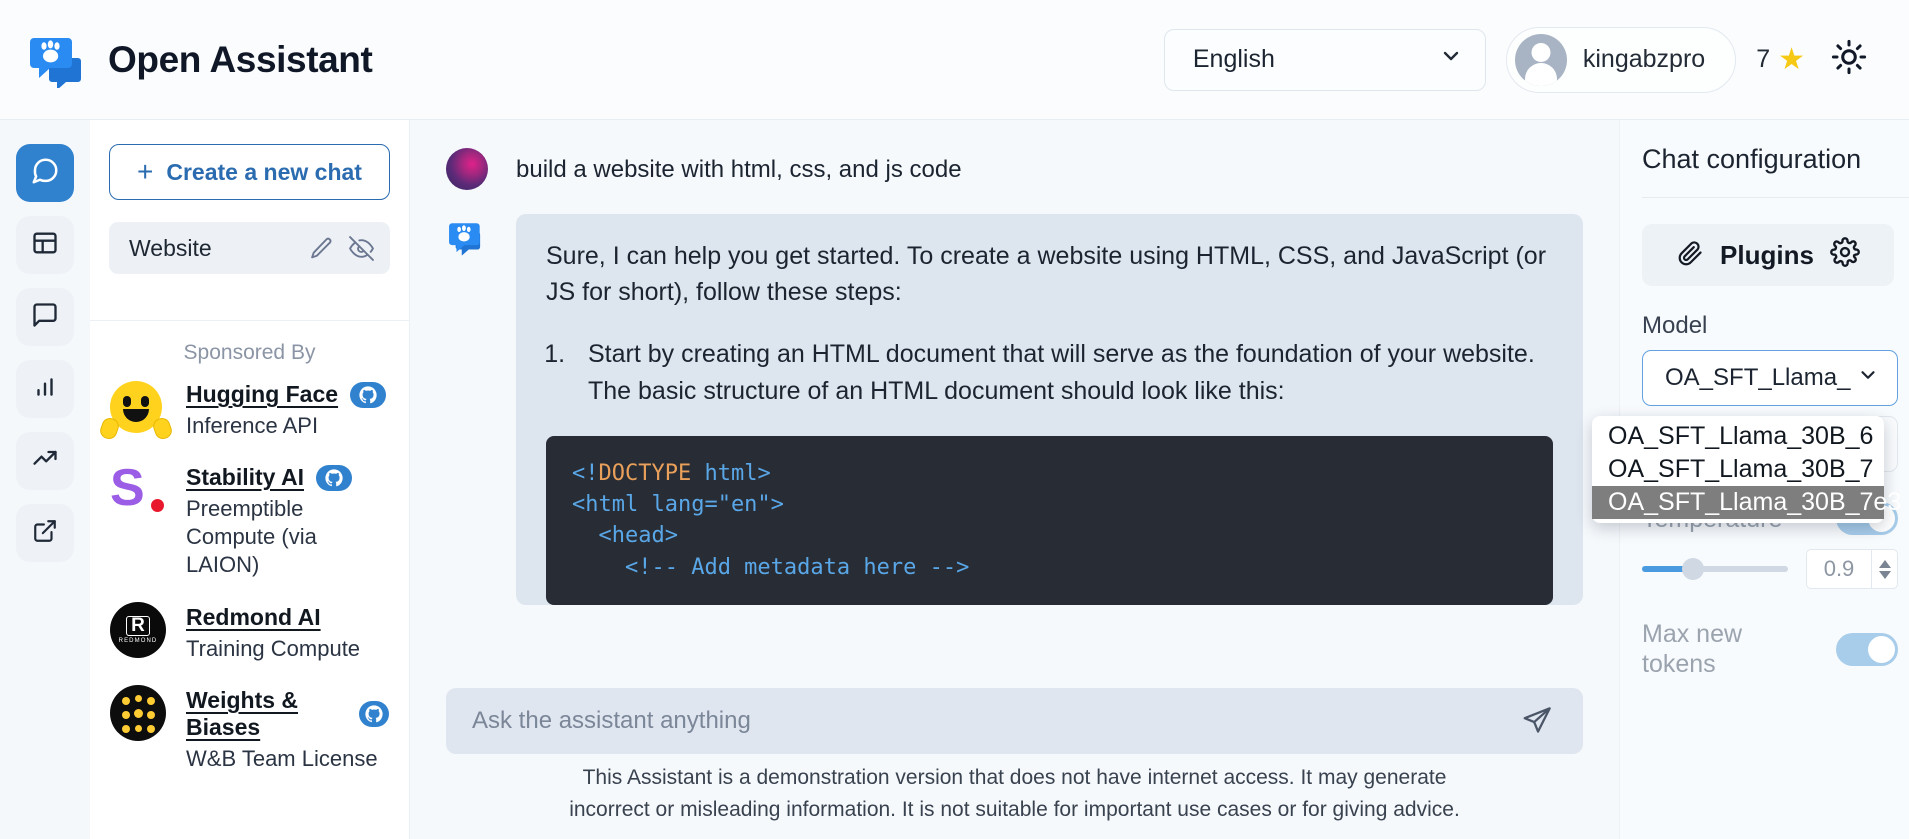 This screenshot has height=839, width=1909. I want to click on slider-knob, so click(1693, 569).